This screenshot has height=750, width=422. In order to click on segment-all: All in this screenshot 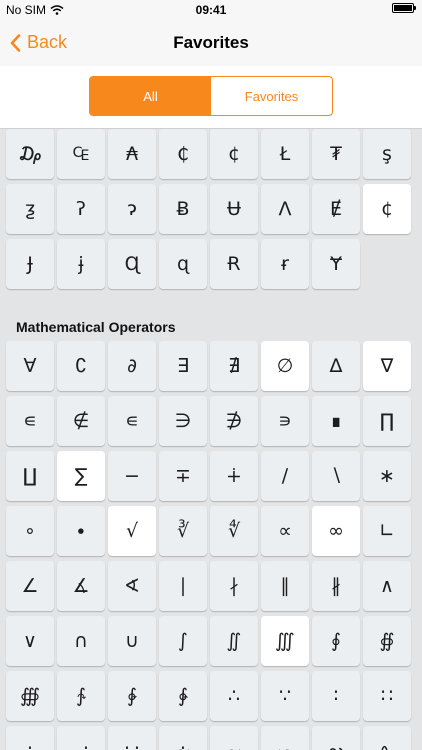, I will do `click(150, 96)`.